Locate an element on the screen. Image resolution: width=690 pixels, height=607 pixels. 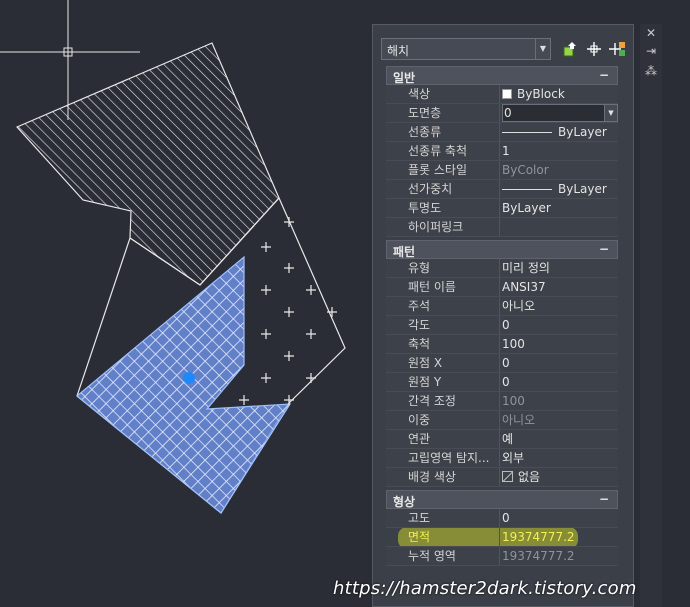
property-value: 없음 is located at coordinates (560, 477).